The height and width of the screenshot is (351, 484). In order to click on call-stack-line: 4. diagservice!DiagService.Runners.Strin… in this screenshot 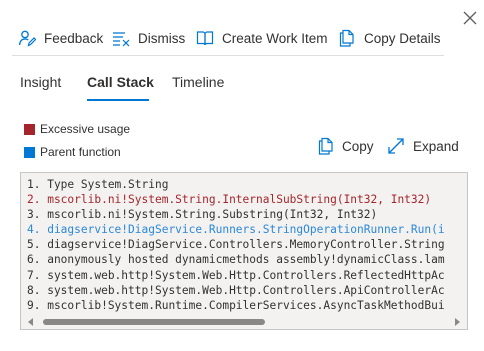, I will do `click(236, 230)`.